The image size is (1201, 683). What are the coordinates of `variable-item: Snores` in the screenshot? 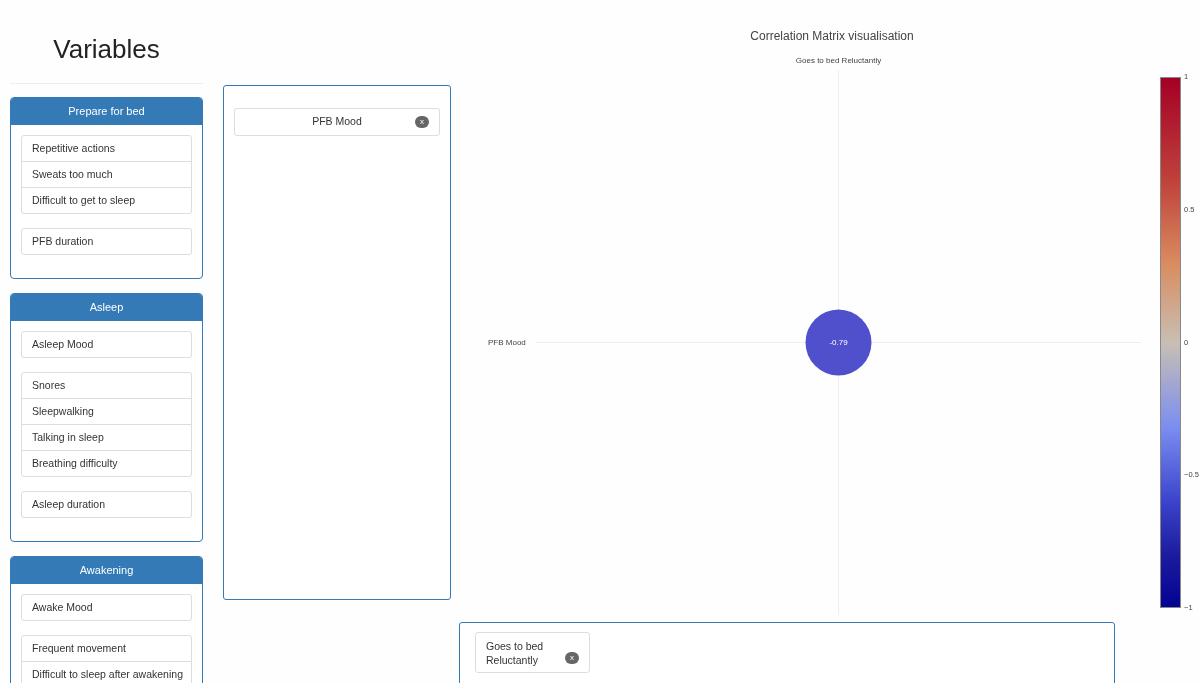 It's located at (106, 385).